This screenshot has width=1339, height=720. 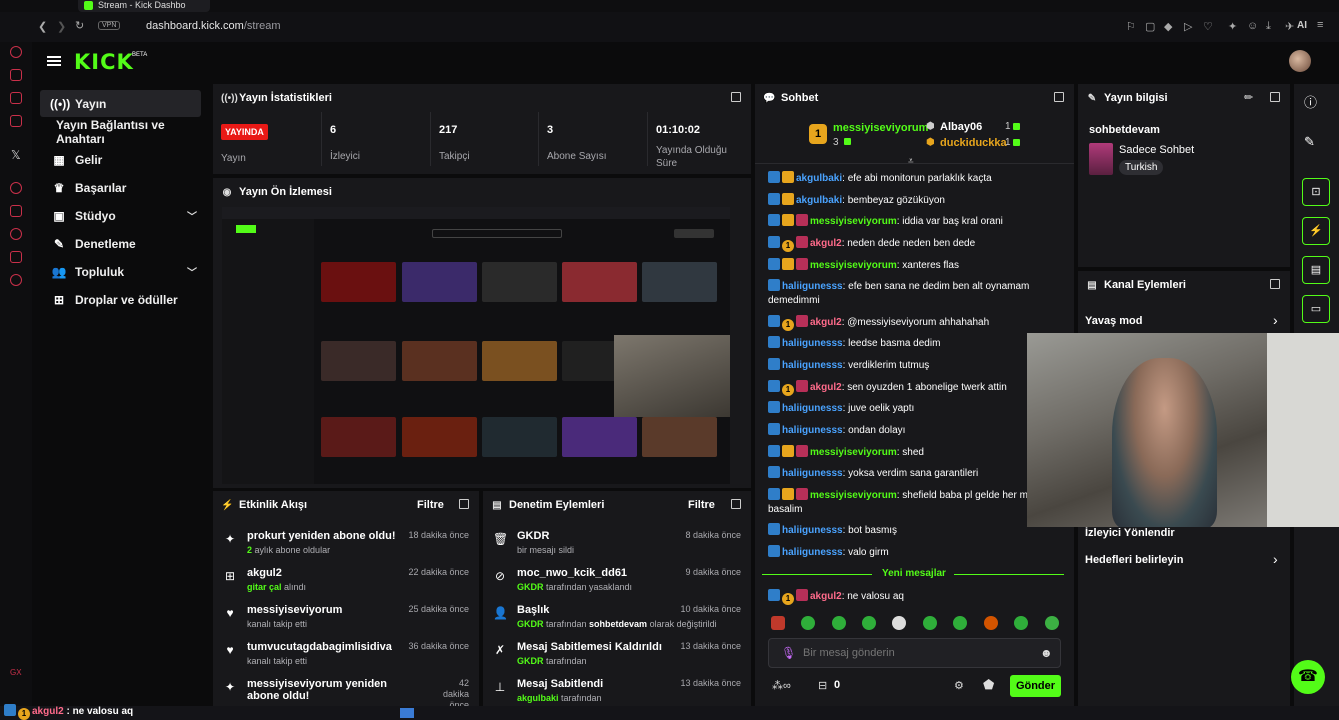 I want to click on nav-item-studyo: ▣ Stüdyo ﹀, so click(x=120, y=215).